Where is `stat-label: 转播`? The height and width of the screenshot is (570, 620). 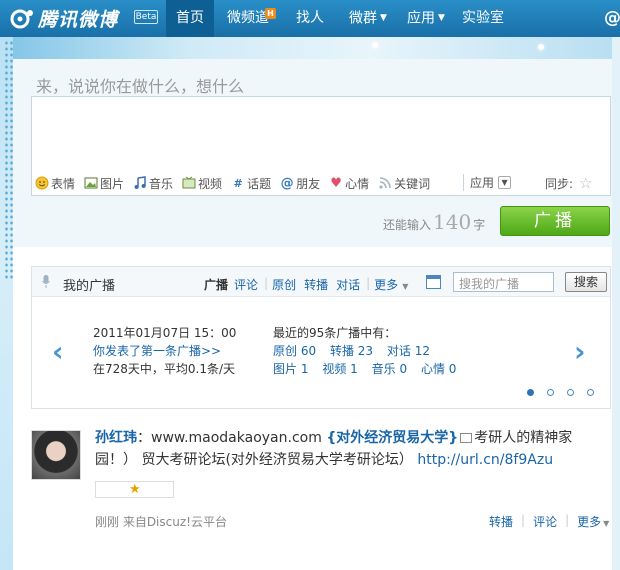
stat-label: 转播 is located at coordinates (342, 351).